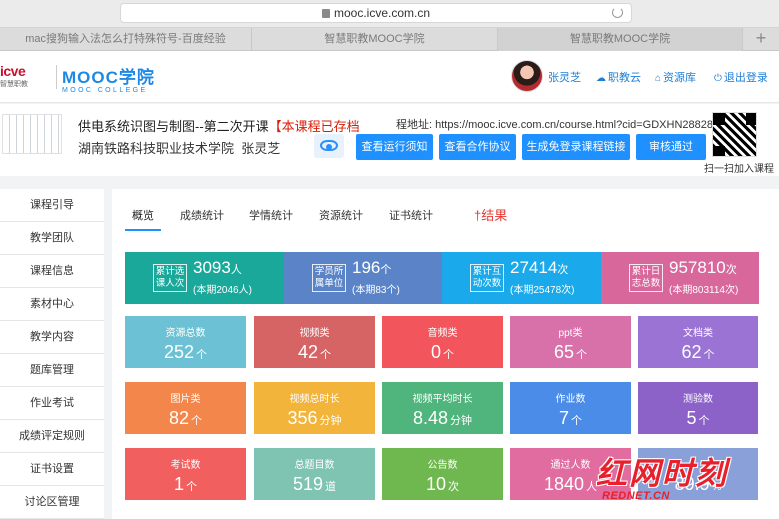 This screenshot has height=519, width=779. I want to click on tile-label: 文档类, so click(698, 333).